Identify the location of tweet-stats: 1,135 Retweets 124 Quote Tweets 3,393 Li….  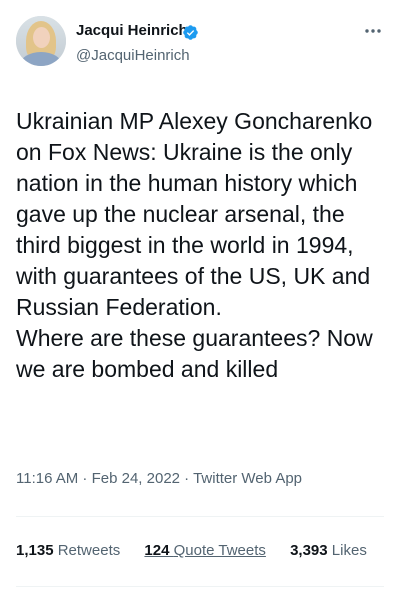
(191, 551).